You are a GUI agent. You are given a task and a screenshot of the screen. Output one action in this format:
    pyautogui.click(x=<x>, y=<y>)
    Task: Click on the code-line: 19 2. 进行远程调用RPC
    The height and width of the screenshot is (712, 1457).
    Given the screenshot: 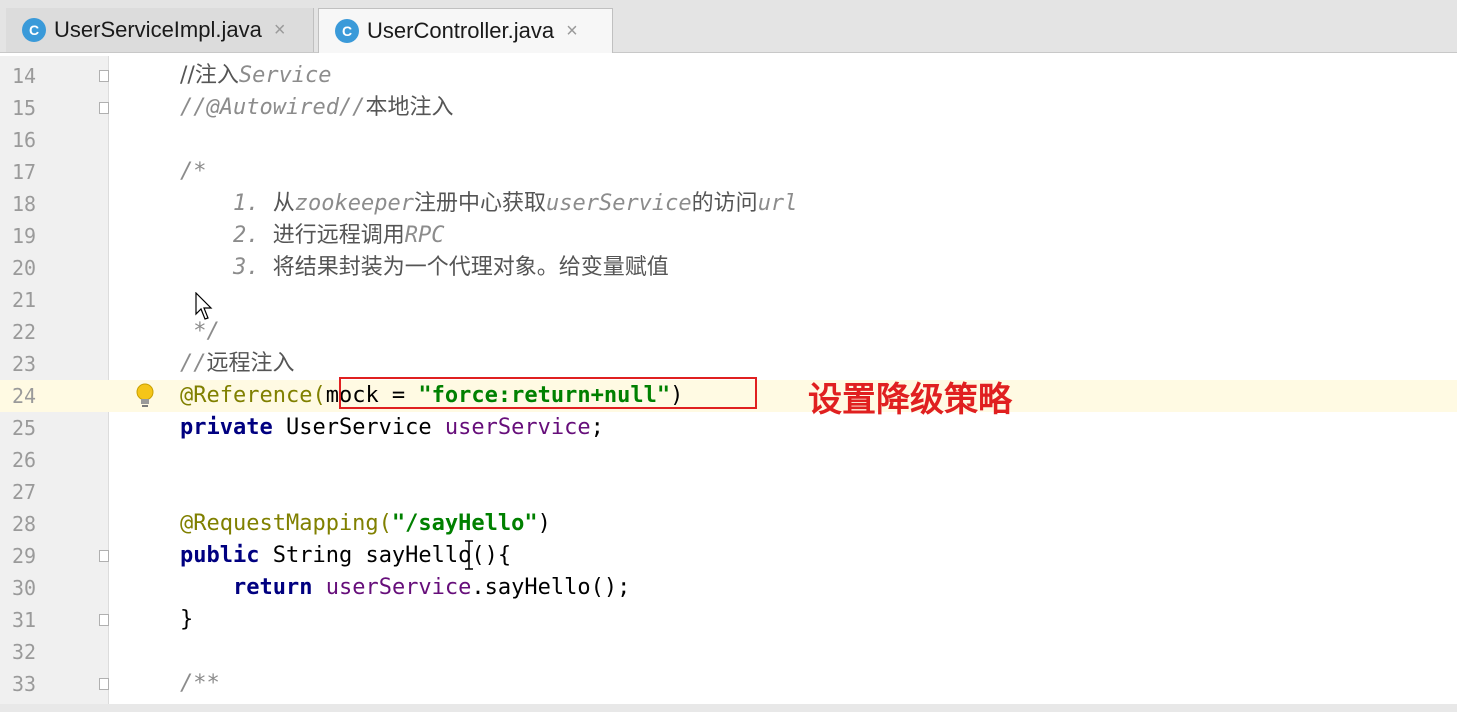 What is the action you would take?
    pyautogui.click(x=728, y=236)
    